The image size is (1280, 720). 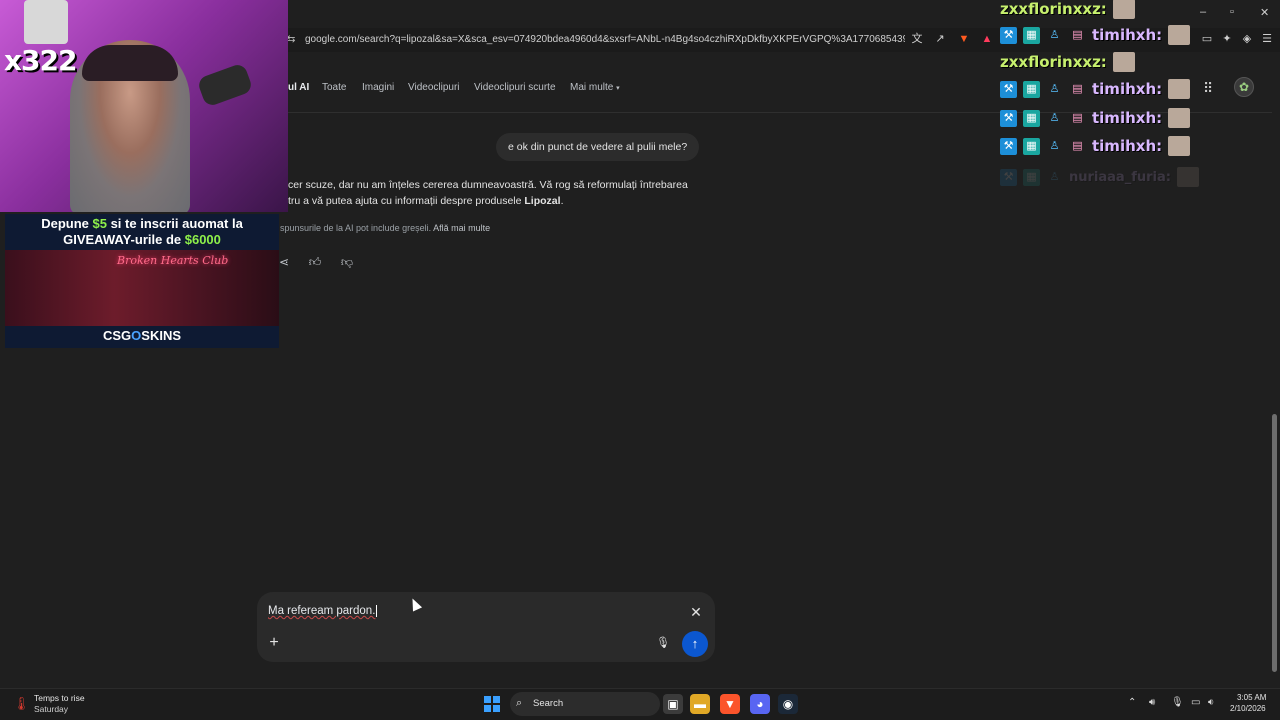 I want to click on speaker-icon: 🔊︎, so click(x=1152, y=702).